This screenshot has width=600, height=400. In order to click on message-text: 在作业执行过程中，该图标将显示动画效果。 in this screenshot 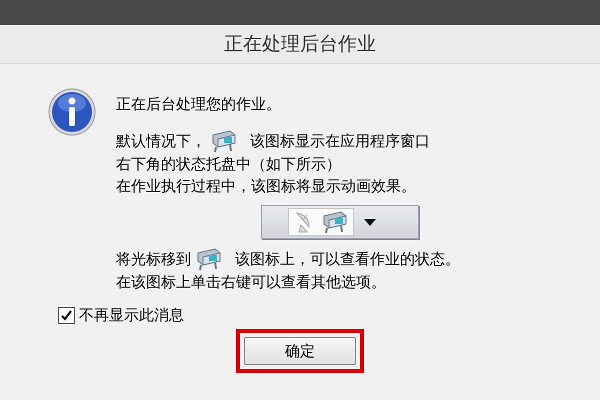, I will do `click(266, 186)`.